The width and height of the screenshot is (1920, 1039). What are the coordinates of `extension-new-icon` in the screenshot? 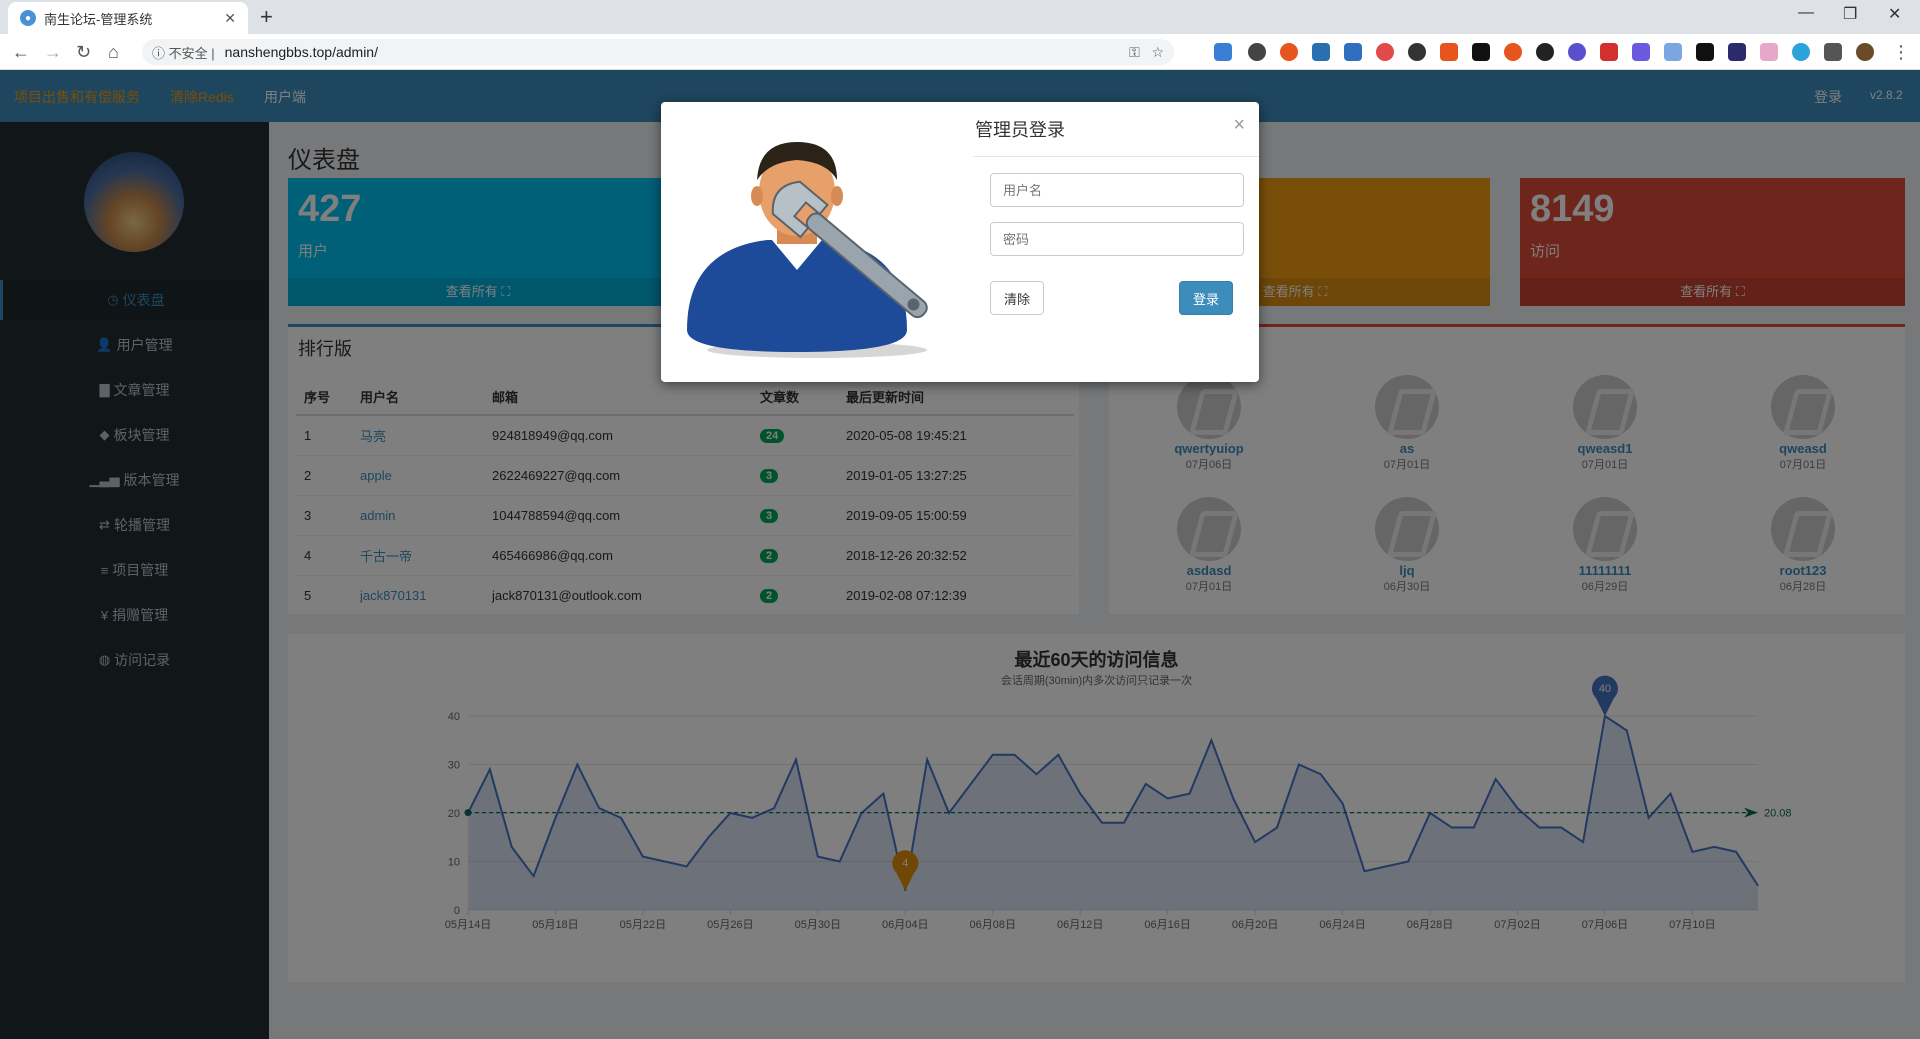 It's located at (1223, 52).